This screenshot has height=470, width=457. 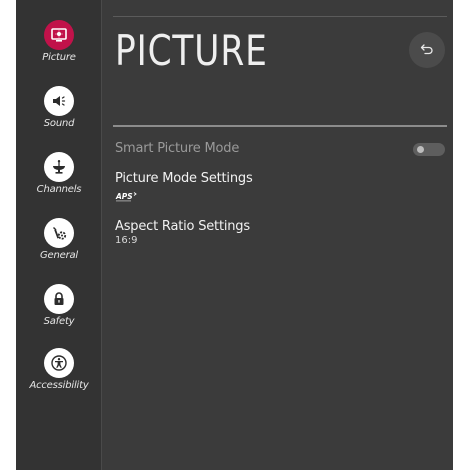 What do you see at coordinates (59, 363) in the screenshot?
I see `accessibility-icon` at bounding box center [59, 363].